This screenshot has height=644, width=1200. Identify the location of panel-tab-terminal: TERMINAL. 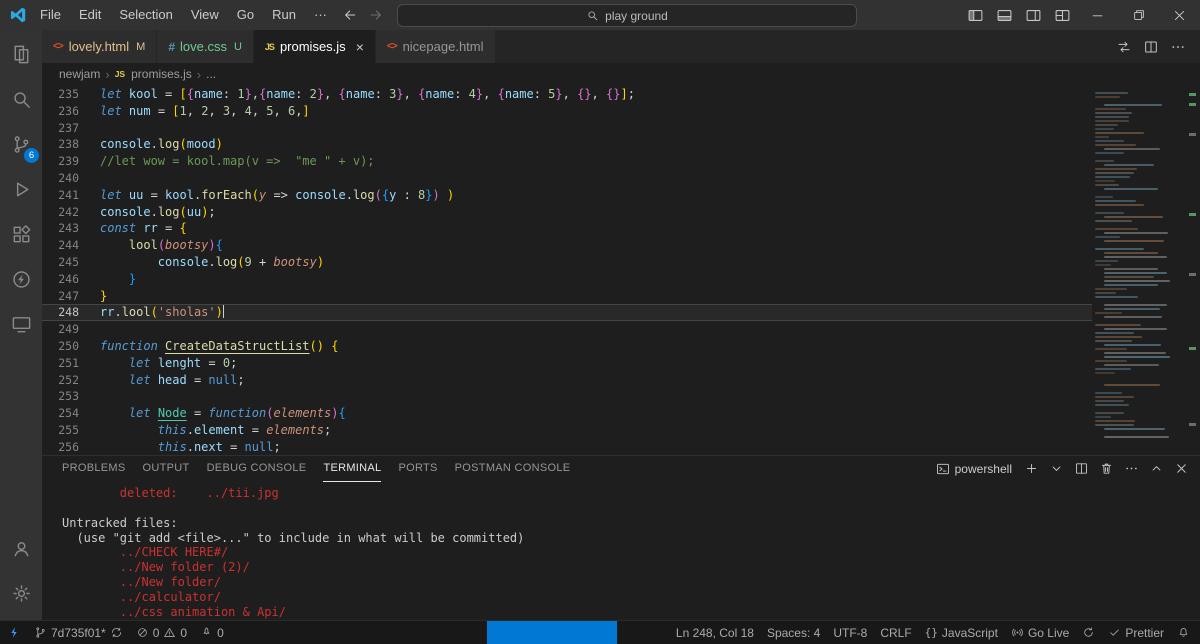
(352, 469).